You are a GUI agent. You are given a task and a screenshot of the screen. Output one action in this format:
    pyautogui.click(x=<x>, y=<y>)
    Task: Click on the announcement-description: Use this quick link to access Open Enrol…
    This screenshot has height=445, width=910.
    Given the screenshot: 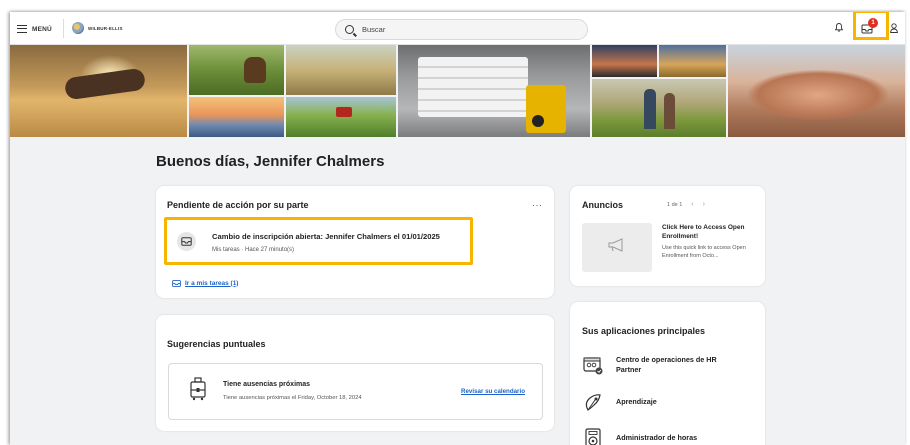 What is the action you would take?
    pyautogui.click(x=704, y=252)
    